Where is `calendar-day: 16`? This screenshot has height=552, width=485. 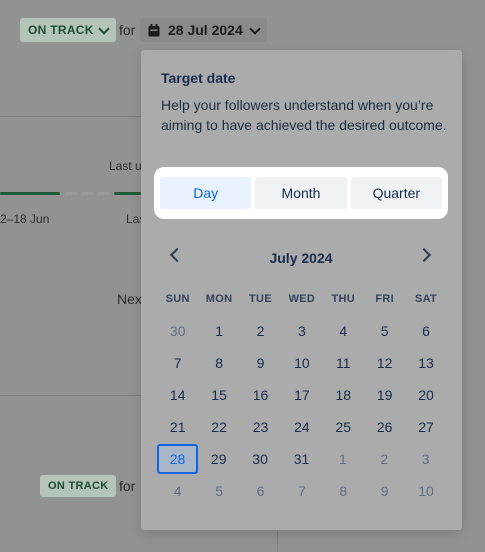 calendar-day: 16 is located at coordinates (260, 395).